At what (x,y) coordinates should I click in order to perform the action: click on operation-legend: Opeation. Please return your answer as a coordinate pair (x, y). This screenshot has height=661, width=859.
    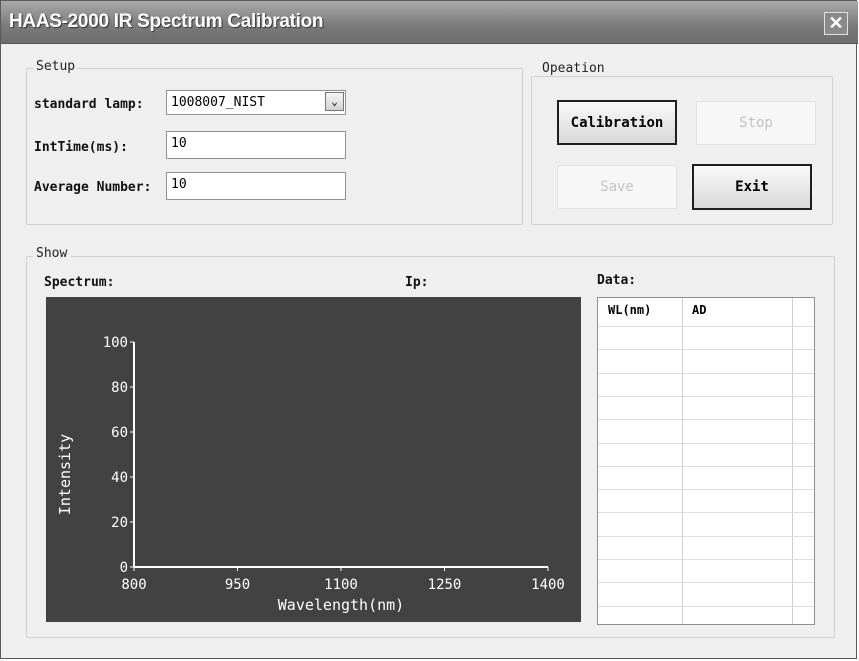
    Looking at the image, I should click on (573, 68).